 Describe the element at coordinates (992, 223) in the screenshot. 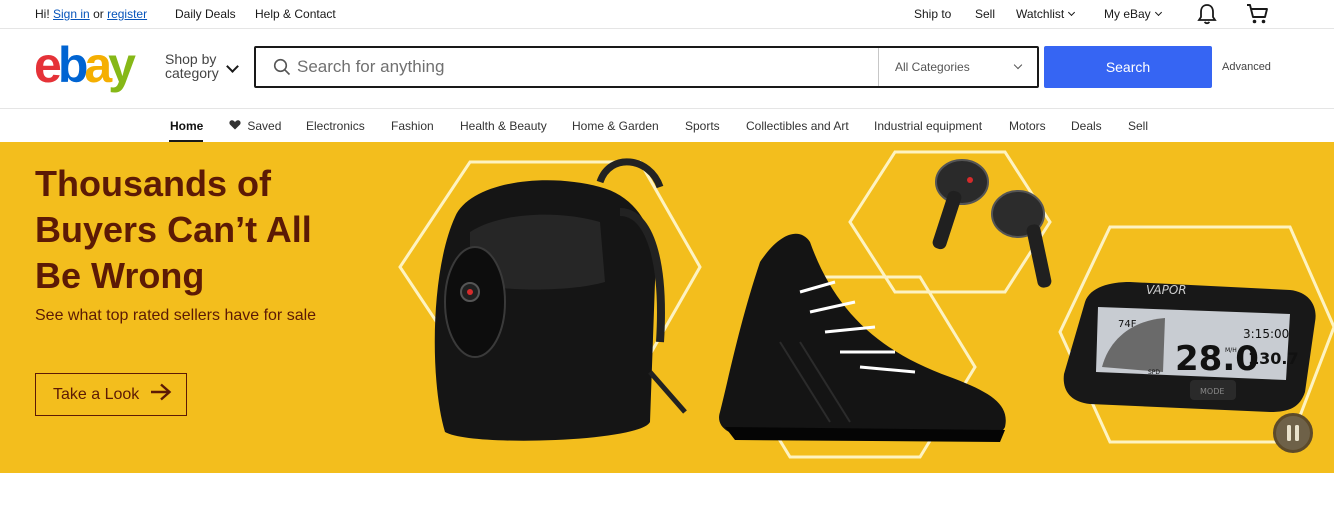

I see `earbuds-image` at that location.